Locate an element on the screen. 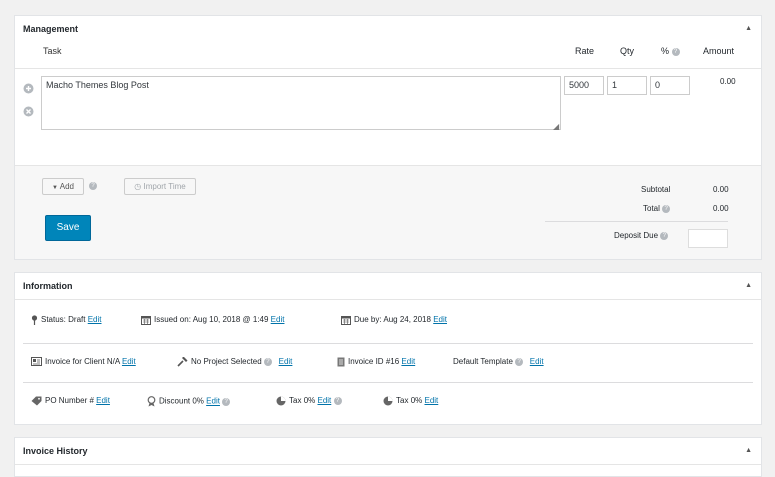 The height and width of the screenshot is (477, 775). discount-item: Discount 0% Edit ? is located at coordinates (189, 401).